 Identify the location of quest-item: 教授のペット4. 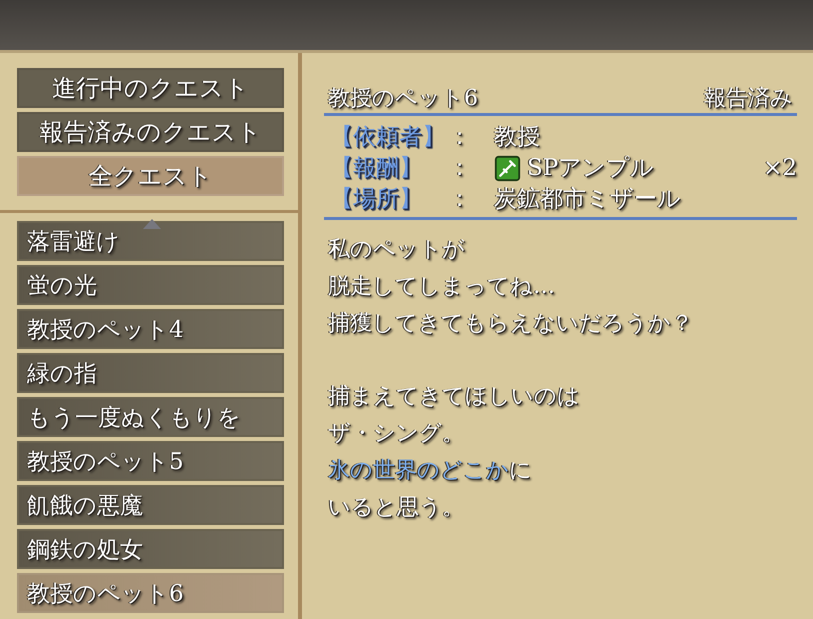
(150, 329).